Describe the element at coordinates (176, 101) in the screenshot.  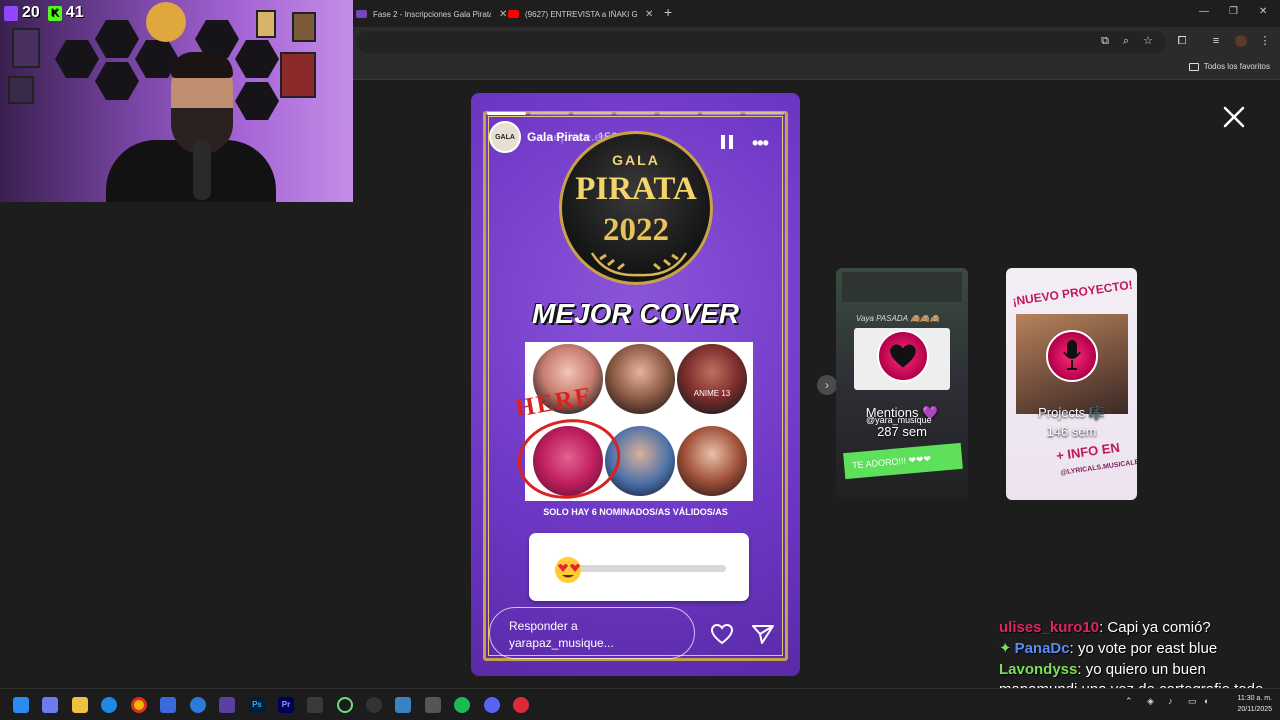
I see `webcam-overlay: 20 K 41` at that location.